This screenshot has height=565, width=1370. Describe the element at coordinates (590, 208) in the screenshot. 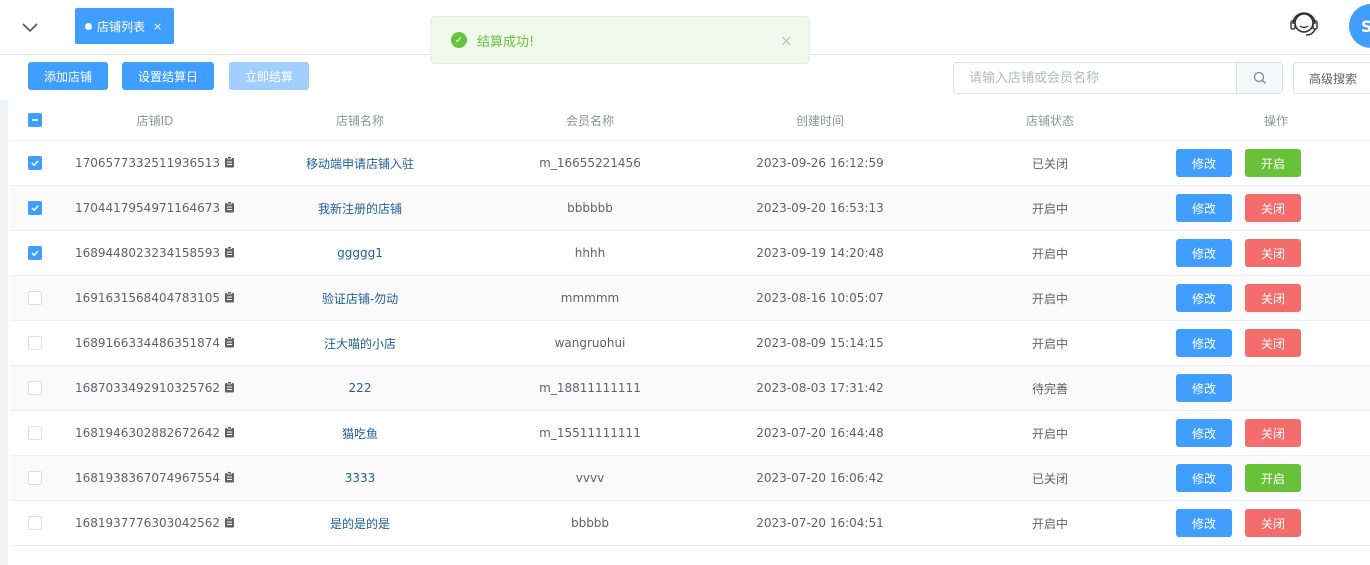

I see `member-name: bbbbbb` at that location.